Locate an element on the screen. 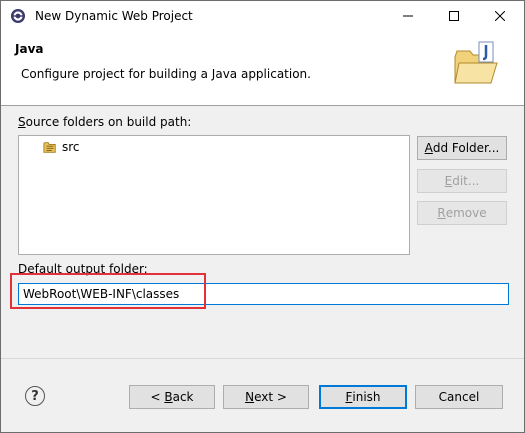 The height and width of the screenshot is (433, 525). title-bar: New Dynamic Web Project is located at coordinates (262, 16).